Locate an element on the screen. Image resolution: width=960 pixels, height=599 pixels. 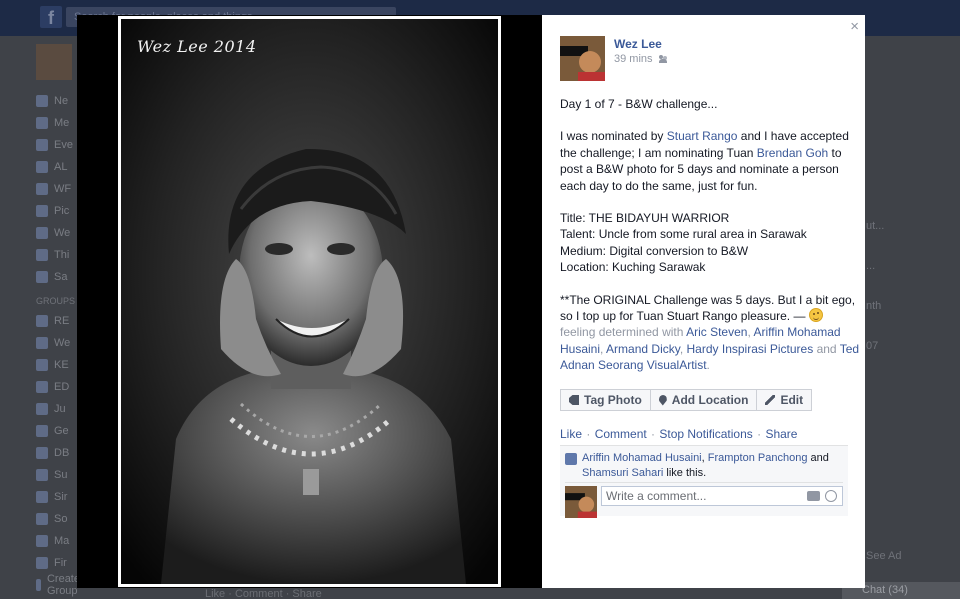
group-item-label: Ma is located at coordinates (62, 541).